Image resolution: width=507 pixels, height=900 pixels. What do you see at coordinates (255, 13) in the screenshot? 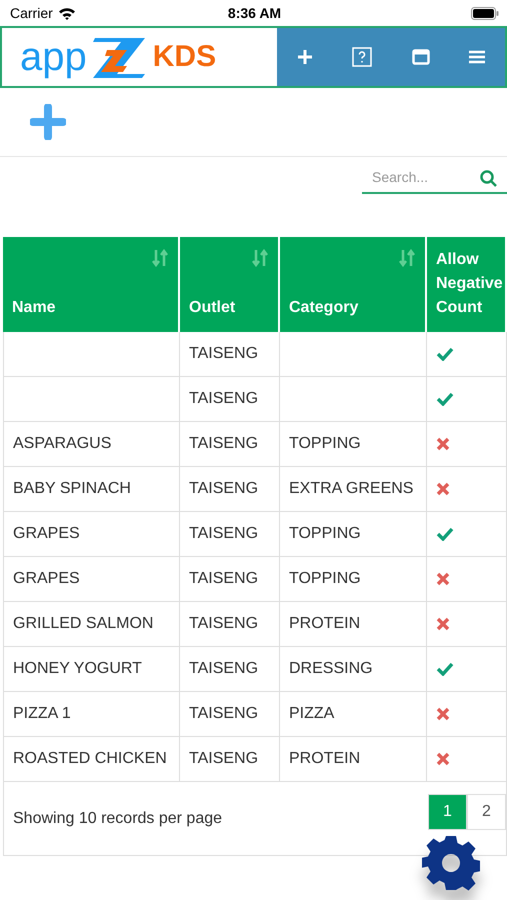
I see `clock-time: 8:36 AM` at bounding box center [255, 13].